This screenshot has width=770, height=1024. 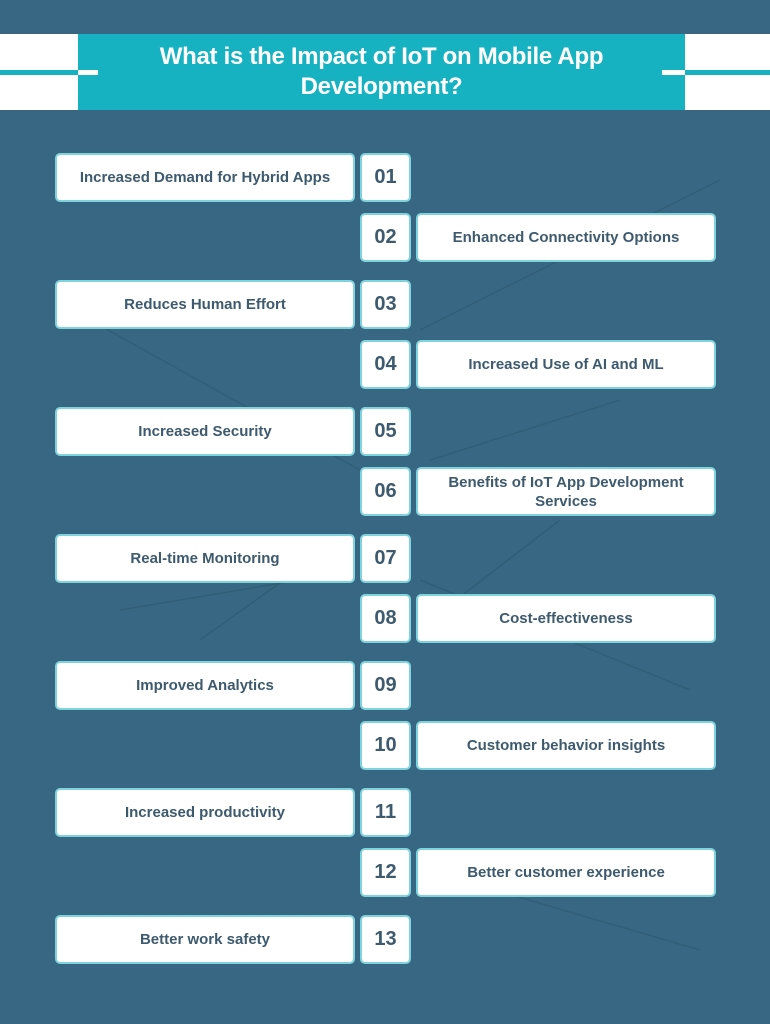 I want to click on item-label: Reduces Human Effort, so click(x=205, y=304).